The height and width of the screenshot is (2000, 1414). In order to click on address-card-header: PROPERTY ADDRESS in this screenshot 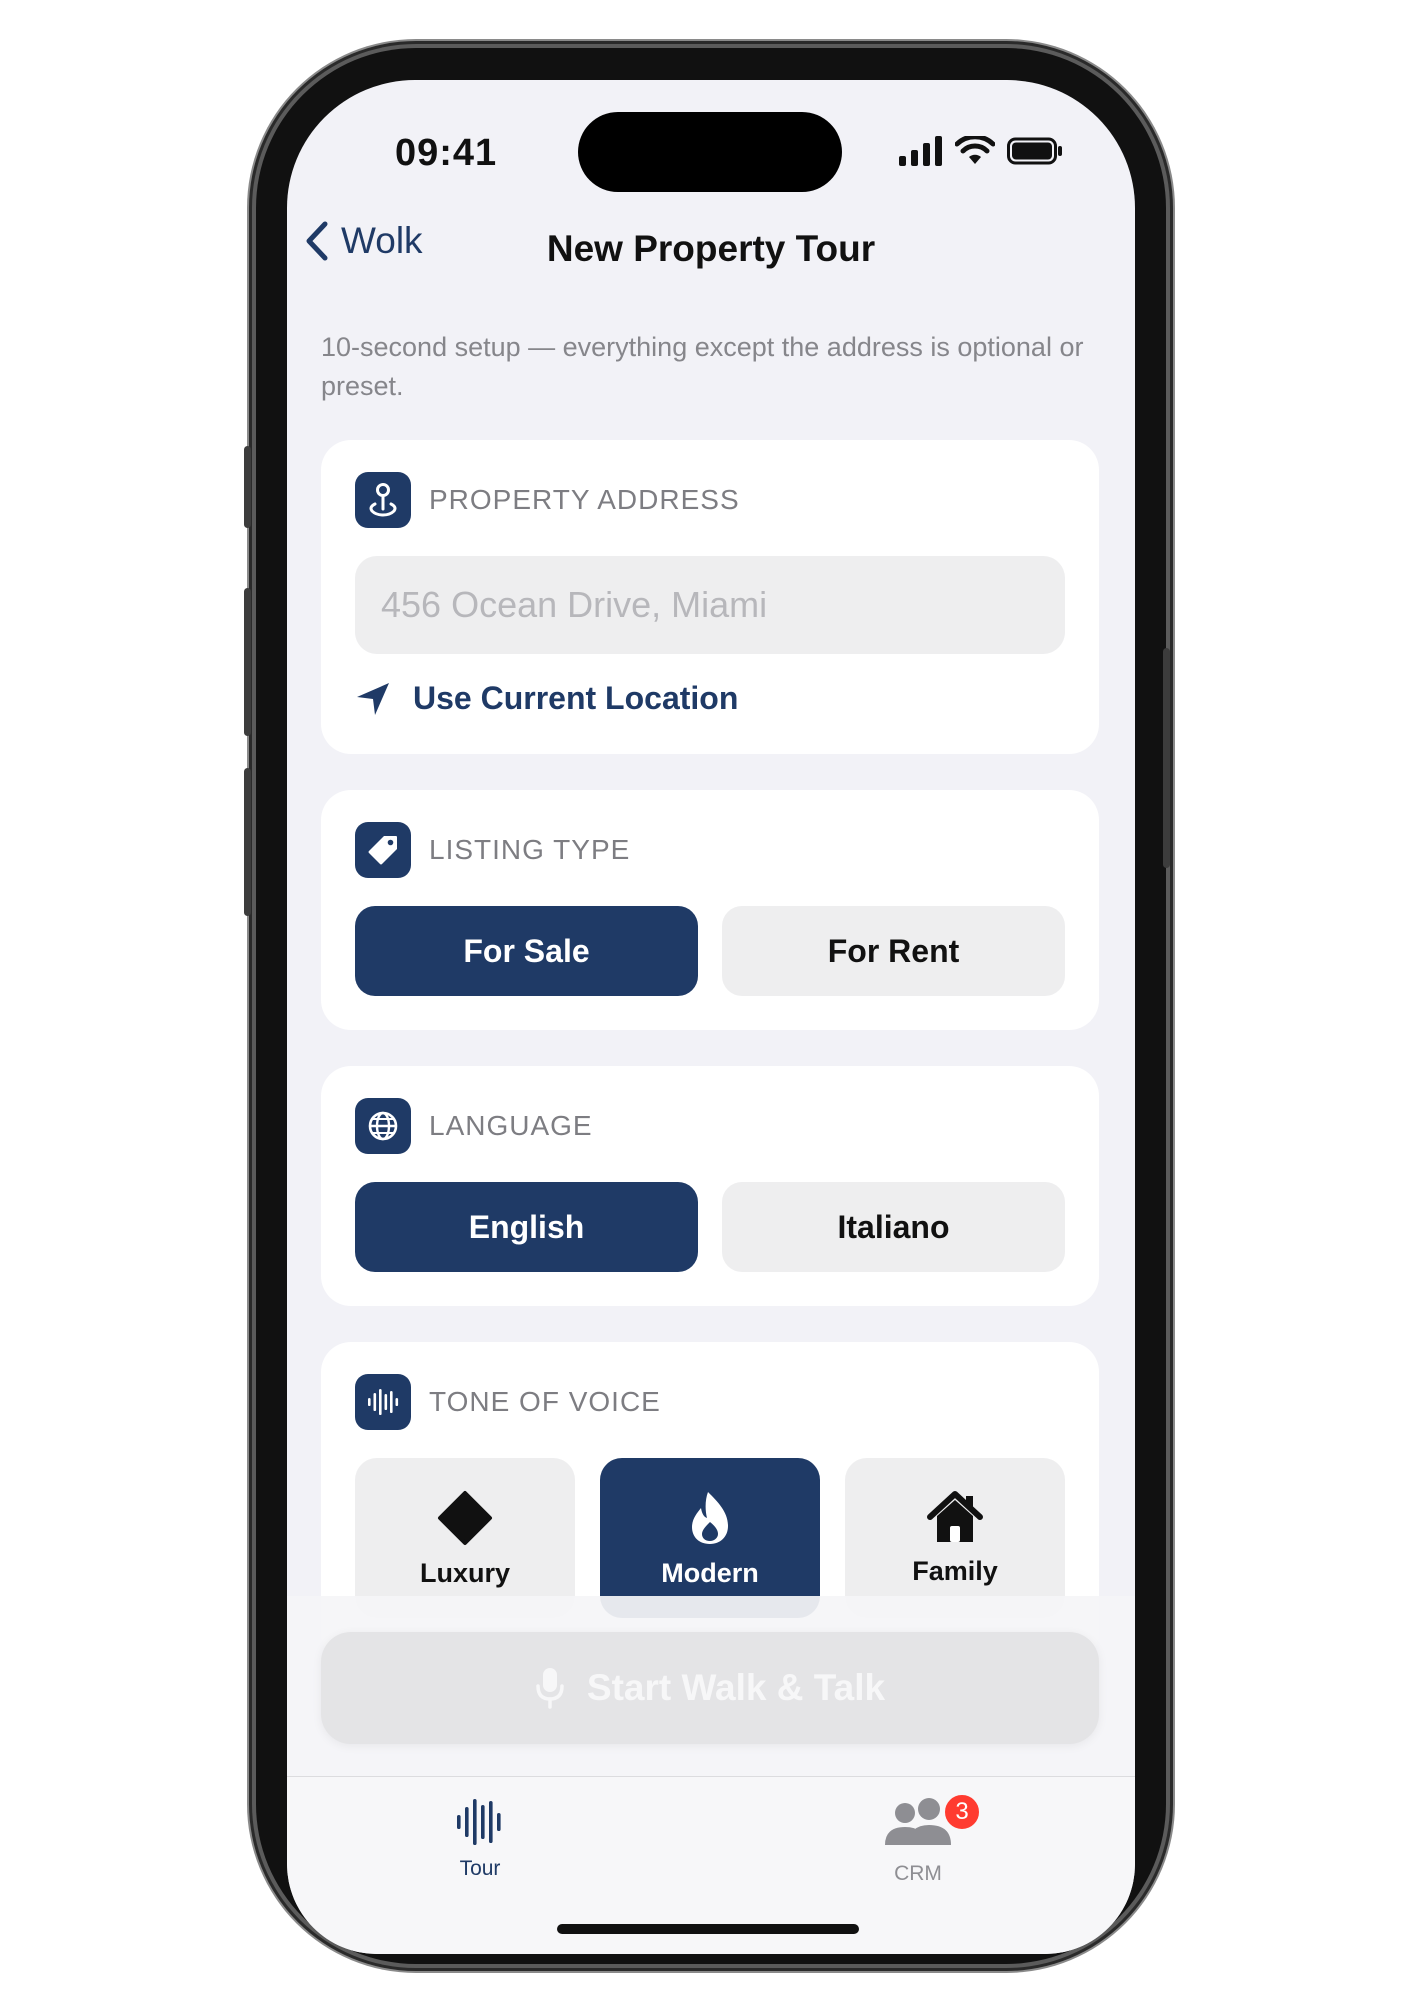, I will do `click(547, 500)`.